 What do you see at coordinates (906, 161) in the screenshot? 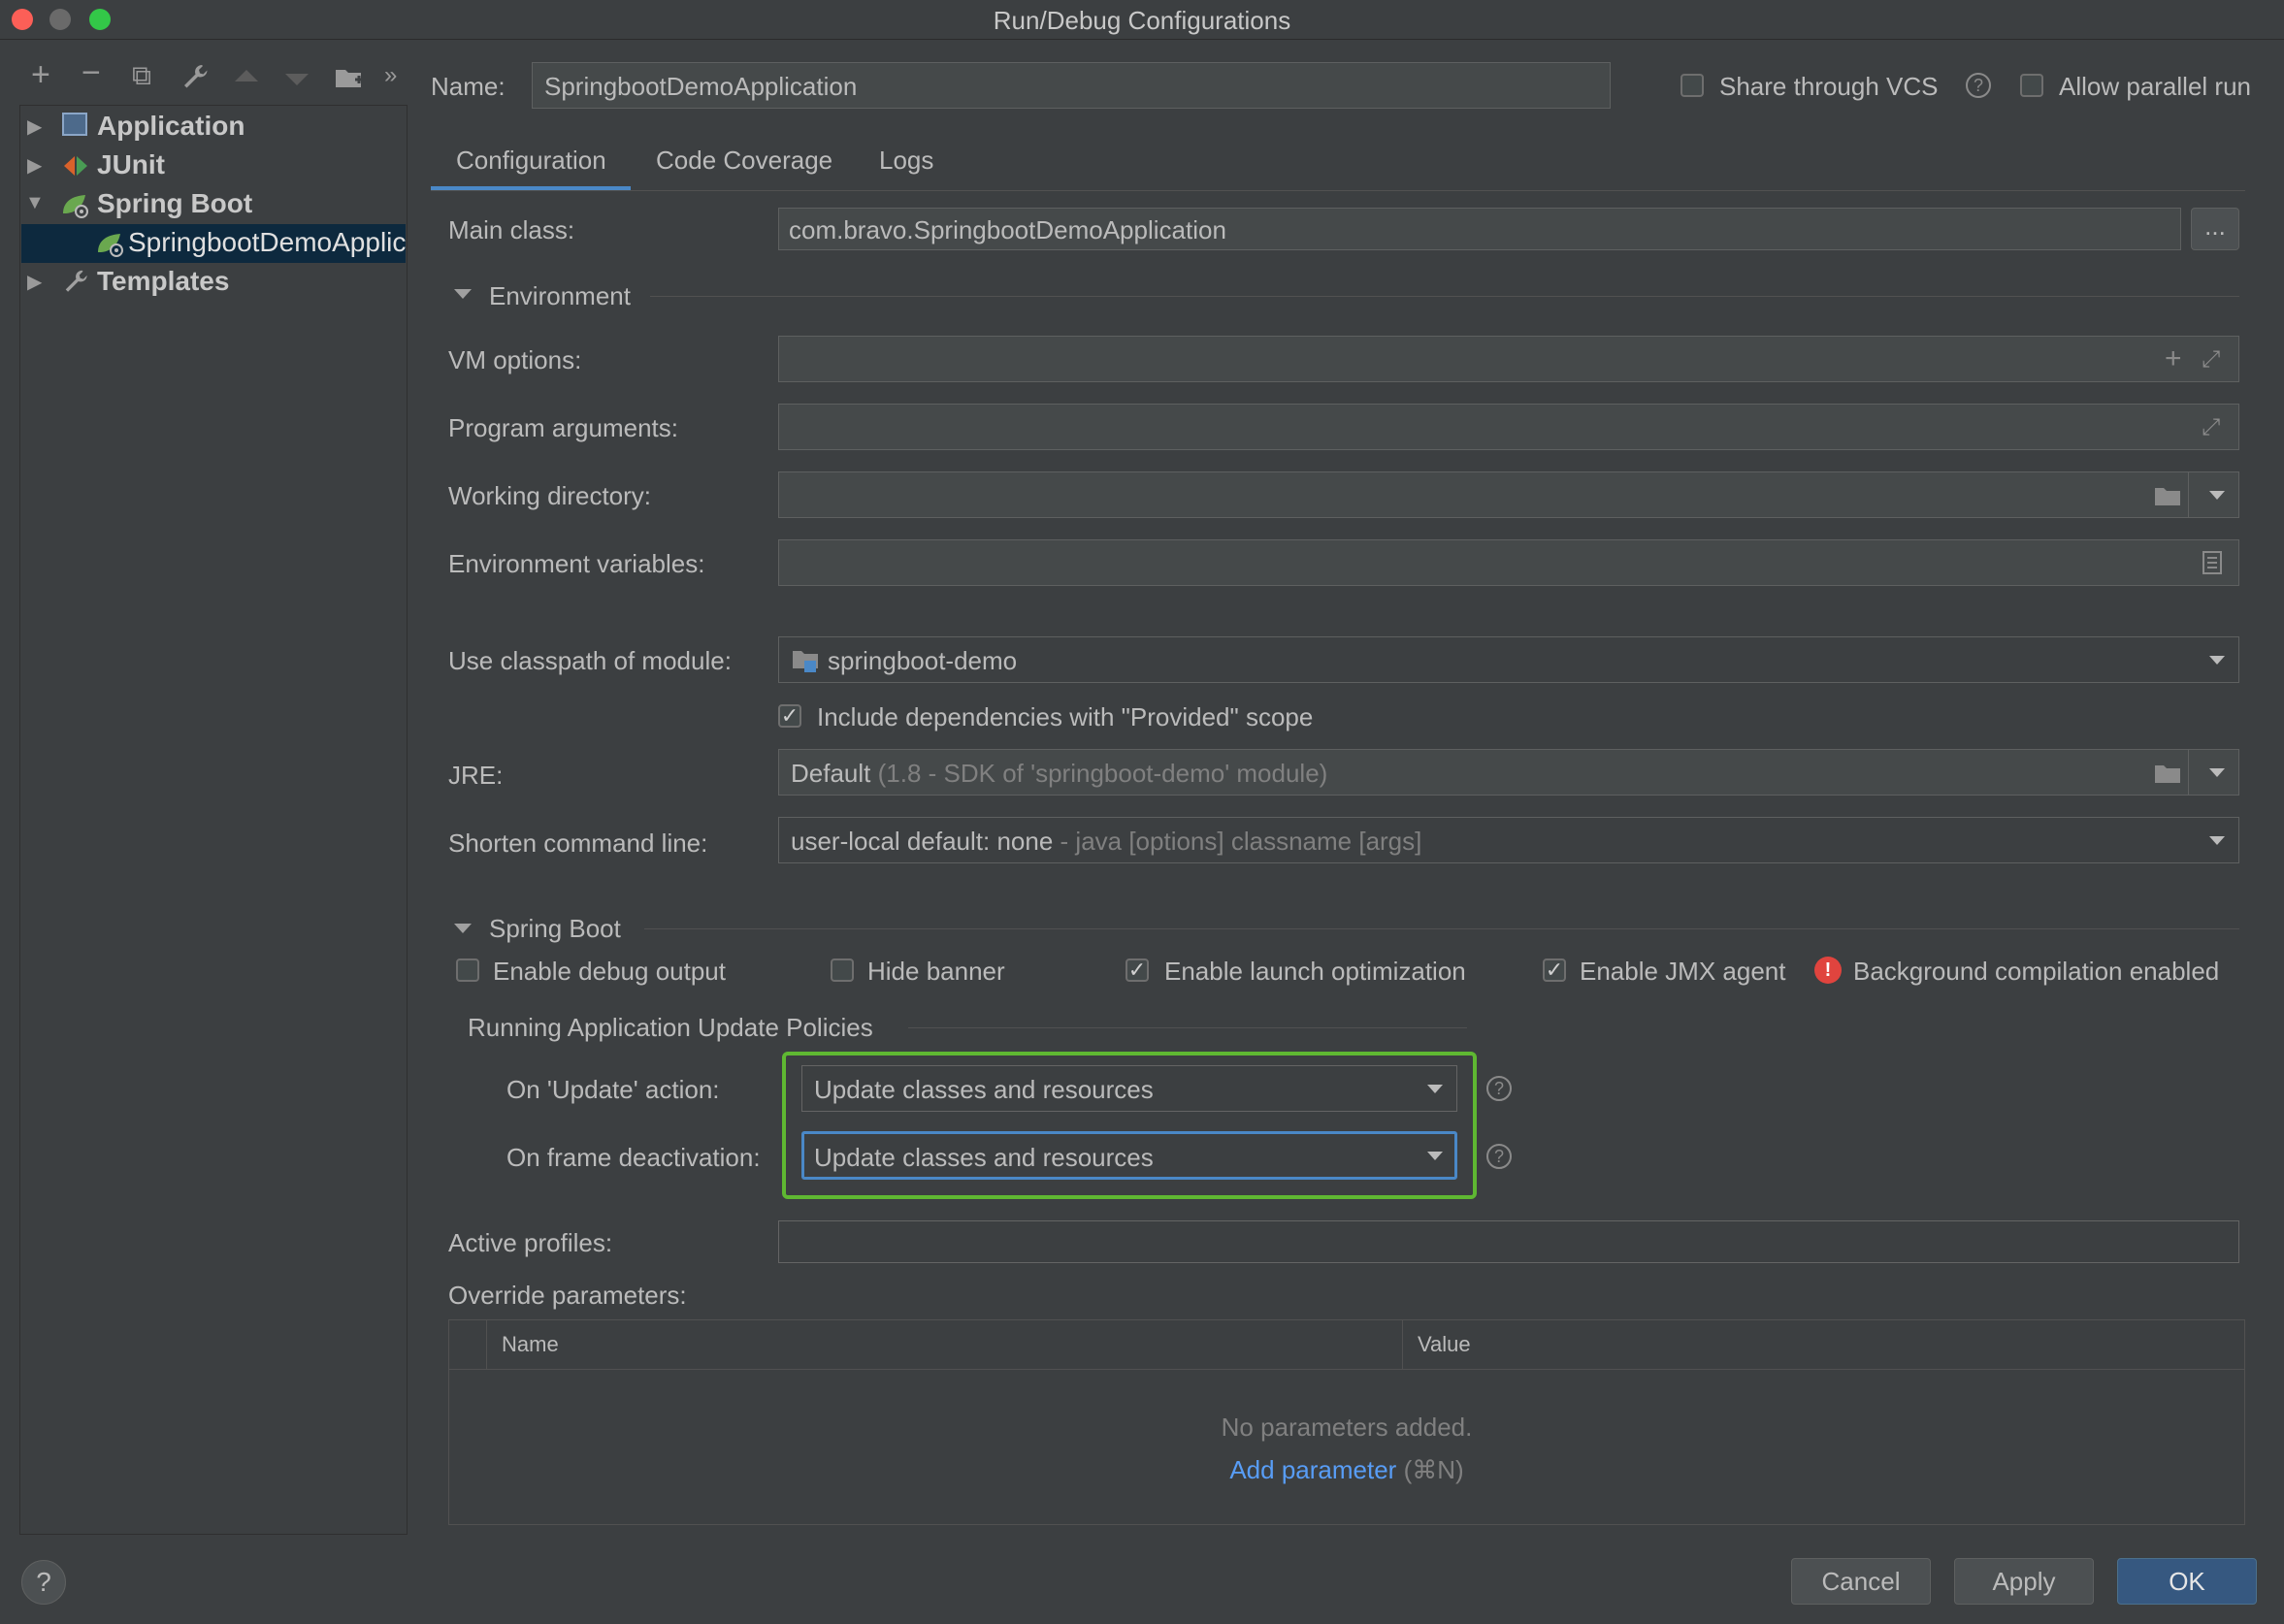
I see `tab-logs: Logs` at bounding box center [906, 161].